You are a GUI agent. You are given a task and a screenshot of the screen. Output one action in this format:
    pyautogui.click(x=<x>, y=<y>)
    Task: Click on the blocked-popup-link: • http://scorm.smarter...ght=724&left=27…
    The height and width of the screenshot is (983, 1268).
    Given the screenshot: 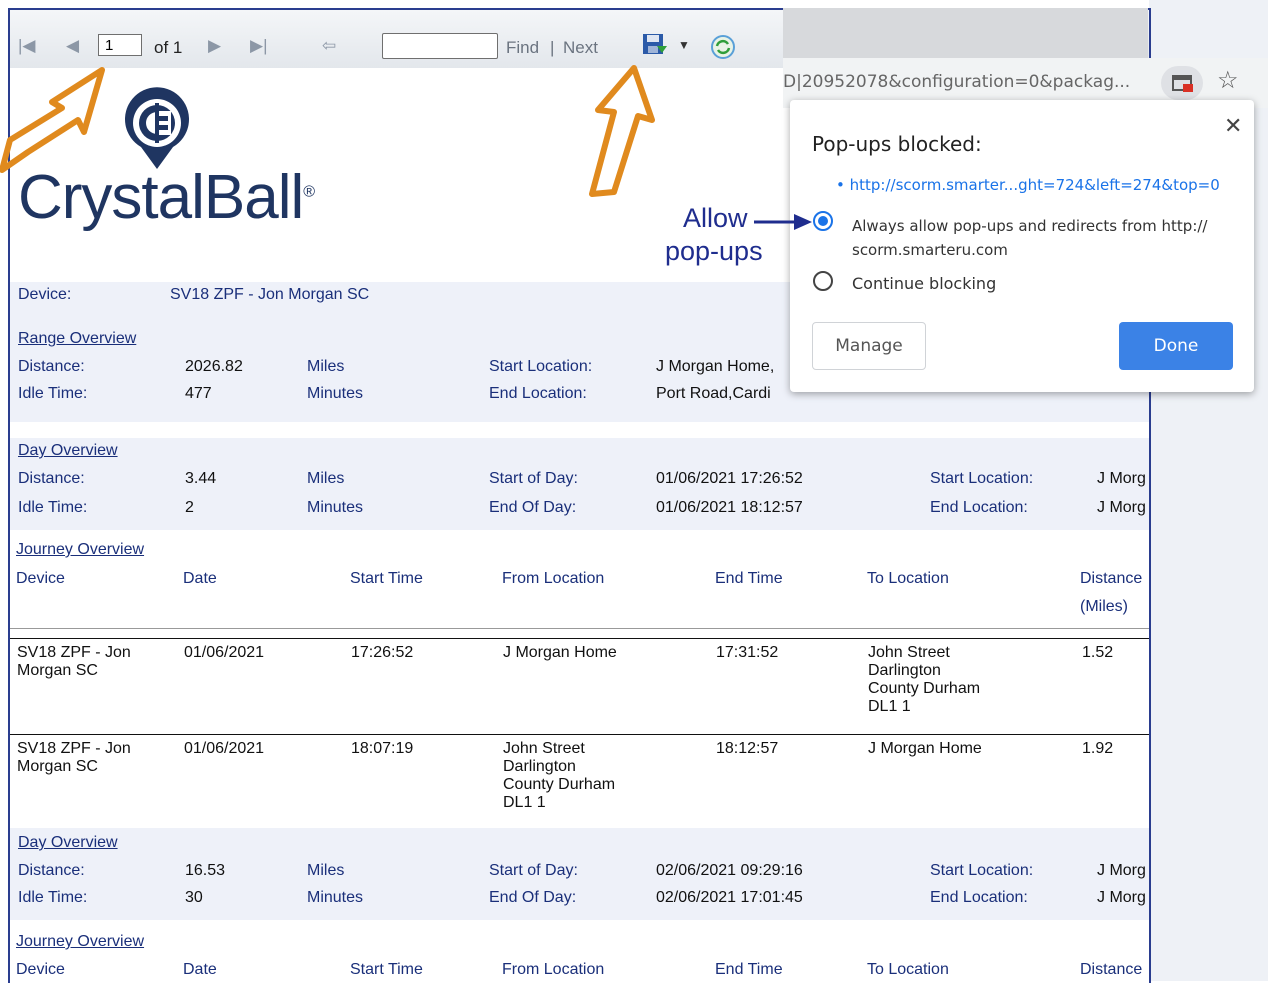 What is the action you would take?
    pyautogui.click(x=1028, y=185)
    